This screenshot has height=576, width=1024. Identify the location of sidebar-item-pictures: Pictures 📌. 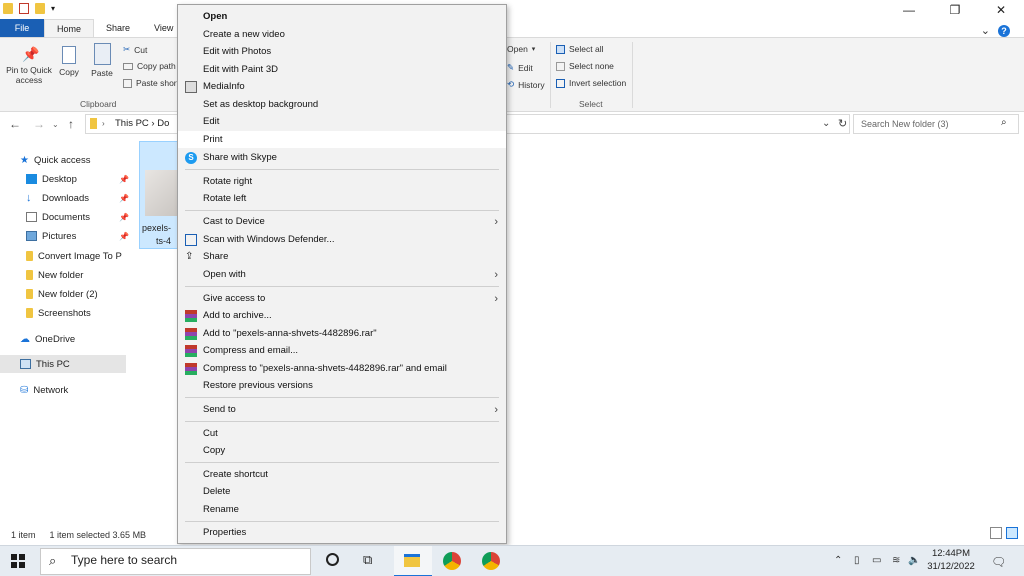
(77, 236).